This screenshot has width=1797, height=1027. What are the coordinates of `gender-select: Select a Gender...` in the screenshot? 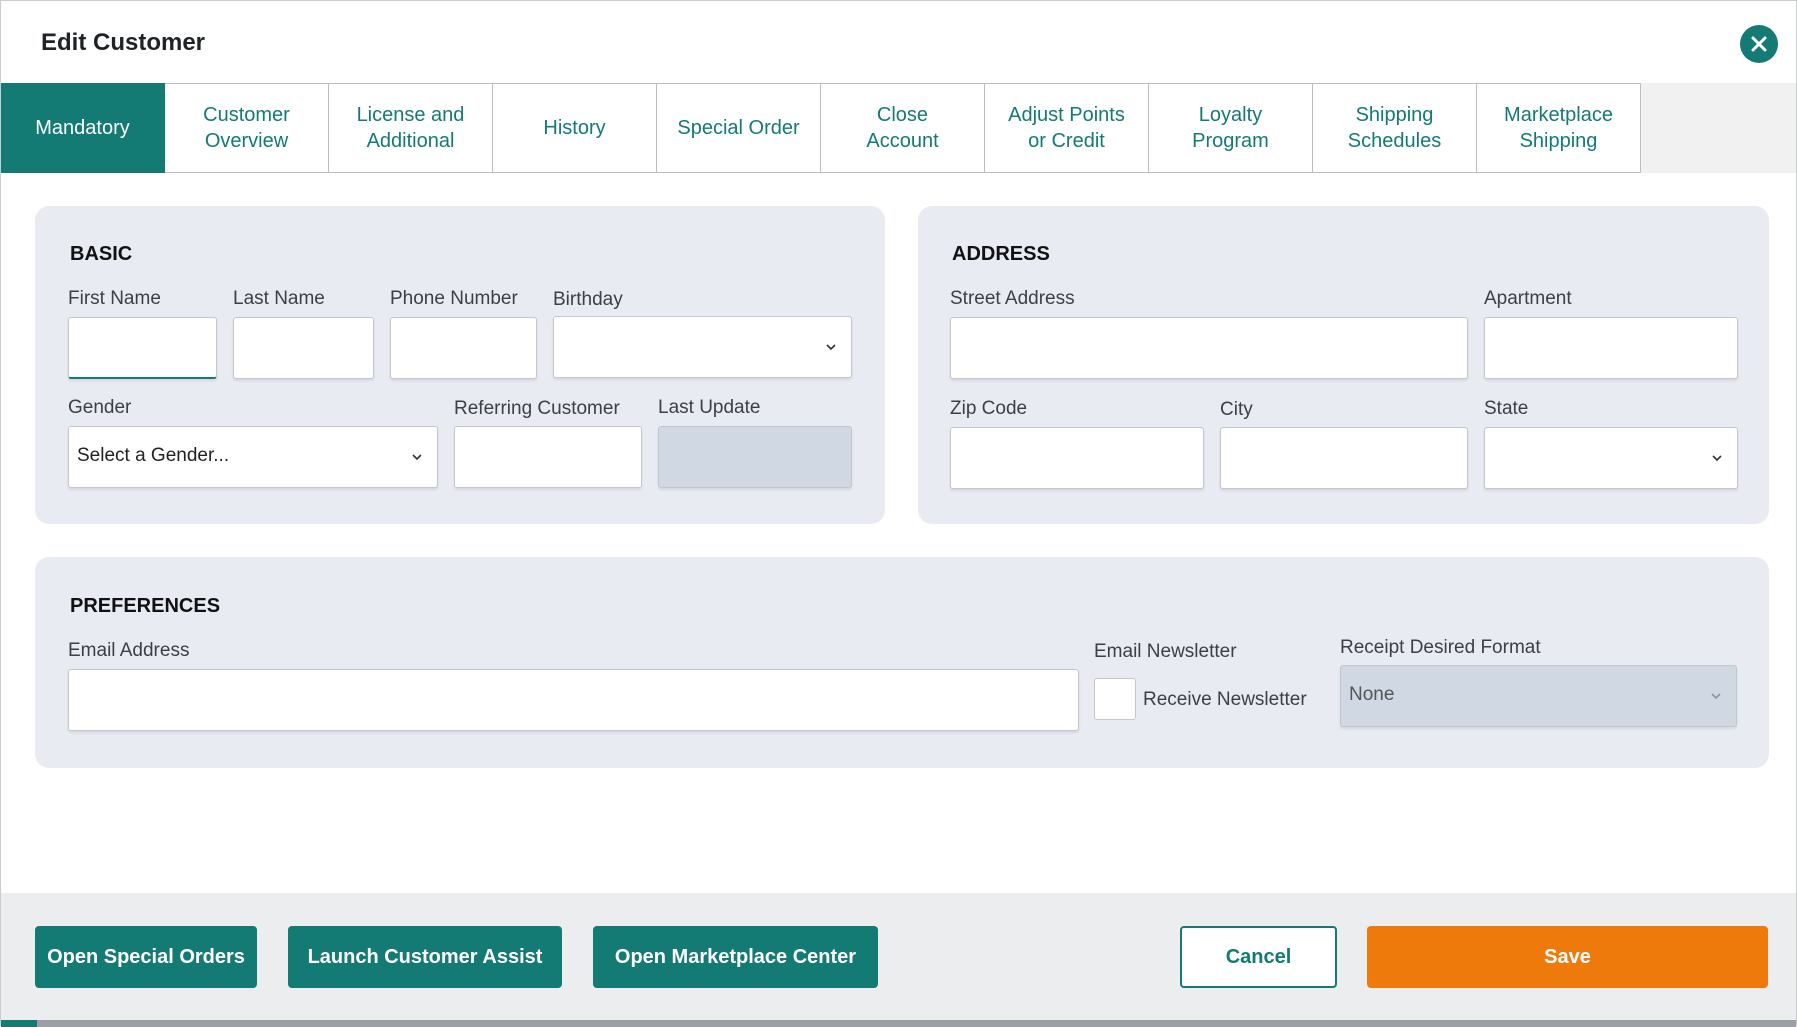 It's located at (253, 457).